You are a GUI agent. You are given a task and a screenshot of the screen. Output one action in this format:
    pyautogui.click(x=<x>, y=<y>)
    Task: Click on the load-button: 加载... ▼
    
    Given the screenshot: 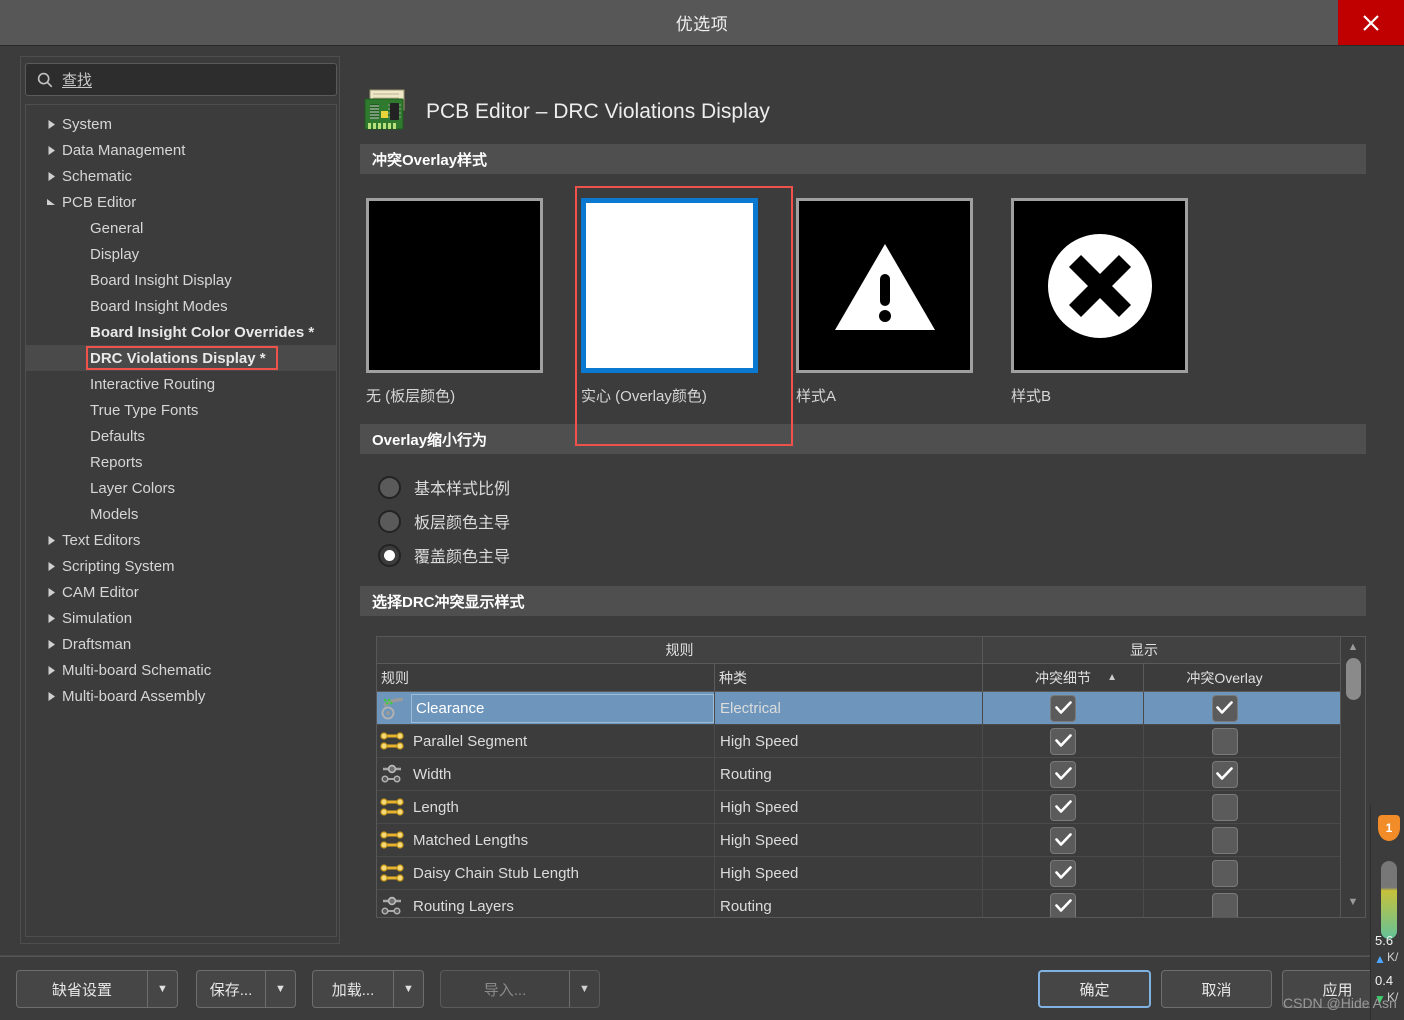 What is the action you would take?
    pyautogui.click(x=368, y=989)
    